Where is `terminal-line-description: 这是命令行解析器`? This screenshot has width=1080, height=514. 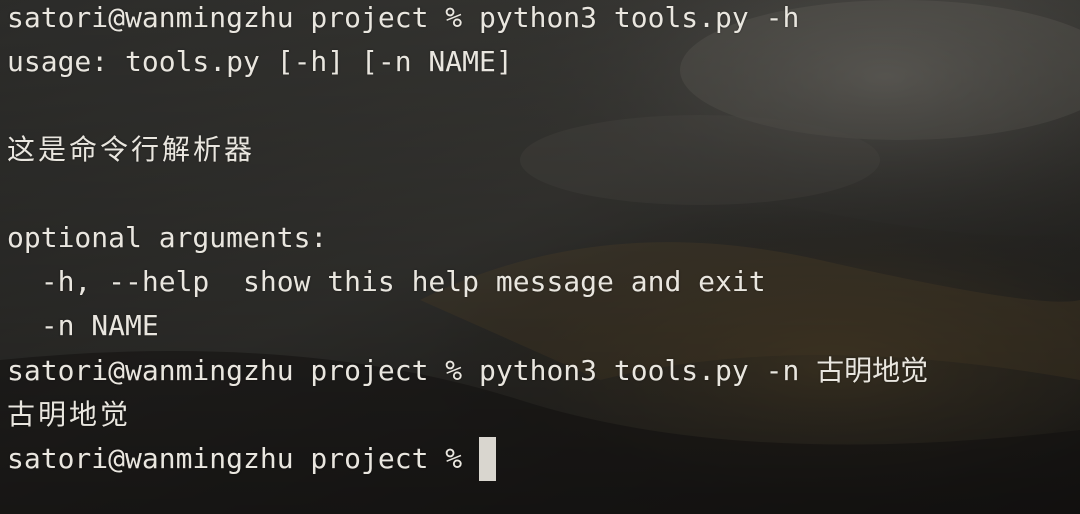 terminal-line-description: 这是命令行解析器 is located at coordinates (131, 149).